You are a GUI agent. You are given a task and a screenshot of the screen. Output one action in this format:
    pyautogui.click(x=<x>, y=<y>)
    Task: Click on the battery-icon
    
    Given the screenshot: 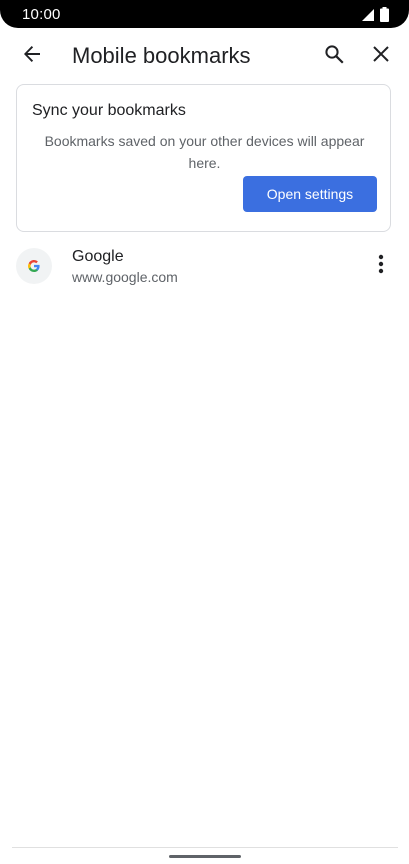 What is the action you would take?
    pyautogui.click(x=384, y=17)
    